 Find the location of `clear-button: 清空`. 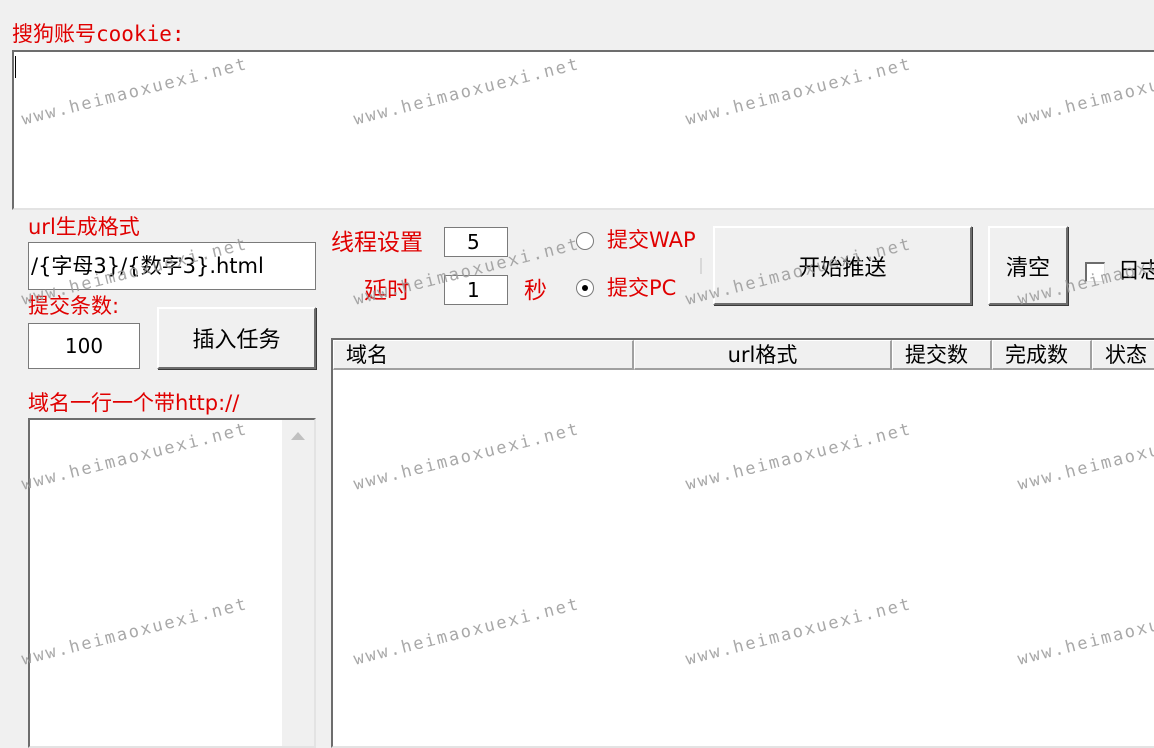

clear-button: 清空 is located at coordinates (1028, 265).